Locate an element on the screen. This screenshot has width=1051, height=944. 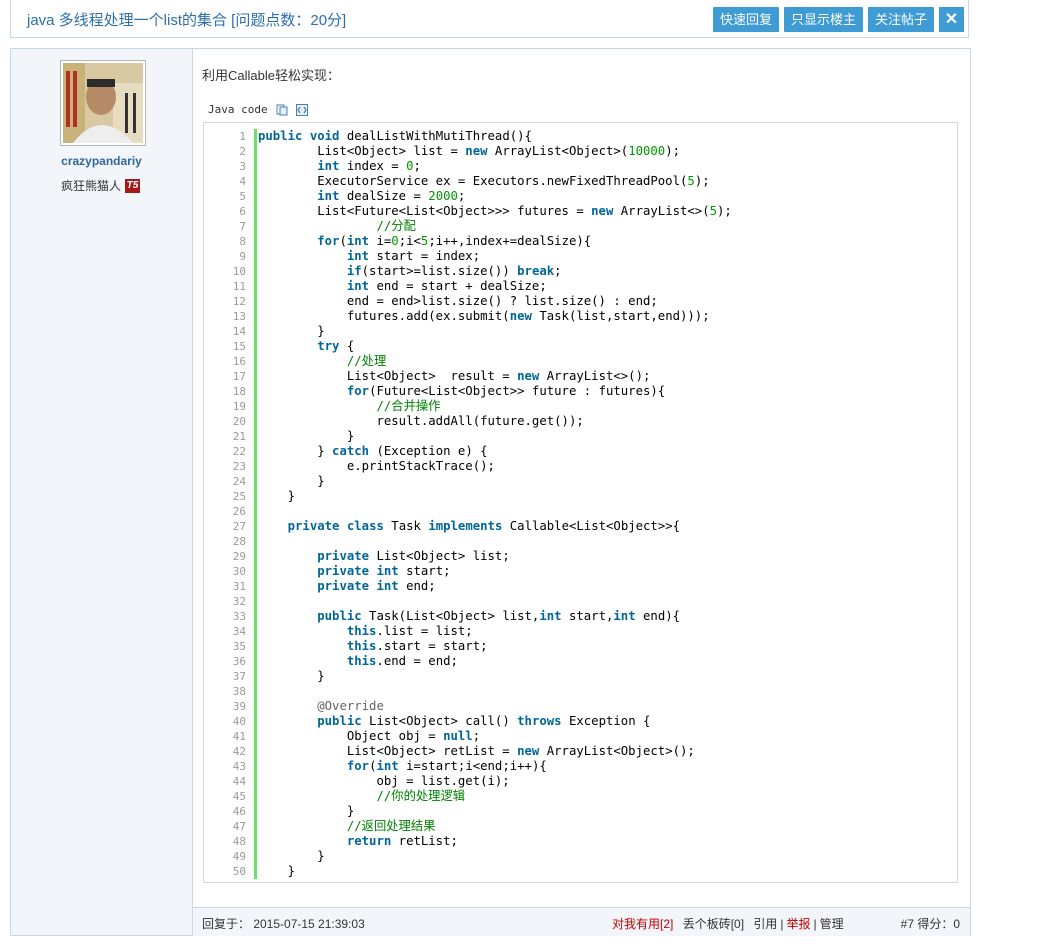
line-number: 25 is located at coordinates (239, 496).